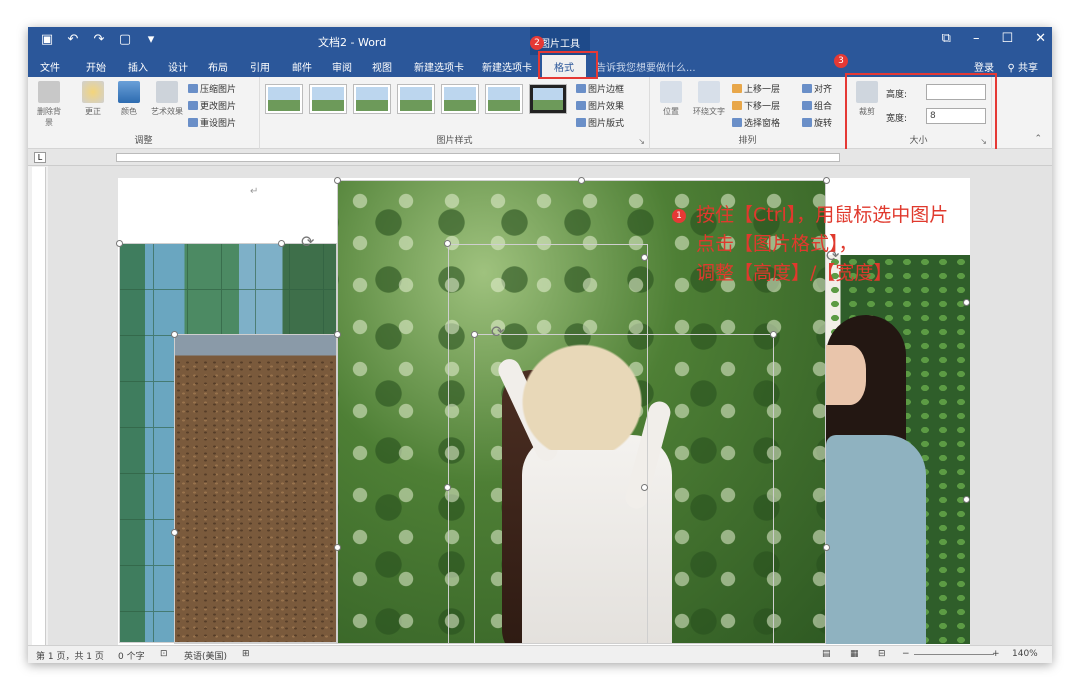 This screenshot has width=1080, height=690. What do you see at coordinates (756, 122) in the screenshot?
I see `selection-pane-button: 选择窗格` at bounding box center [756, 122].